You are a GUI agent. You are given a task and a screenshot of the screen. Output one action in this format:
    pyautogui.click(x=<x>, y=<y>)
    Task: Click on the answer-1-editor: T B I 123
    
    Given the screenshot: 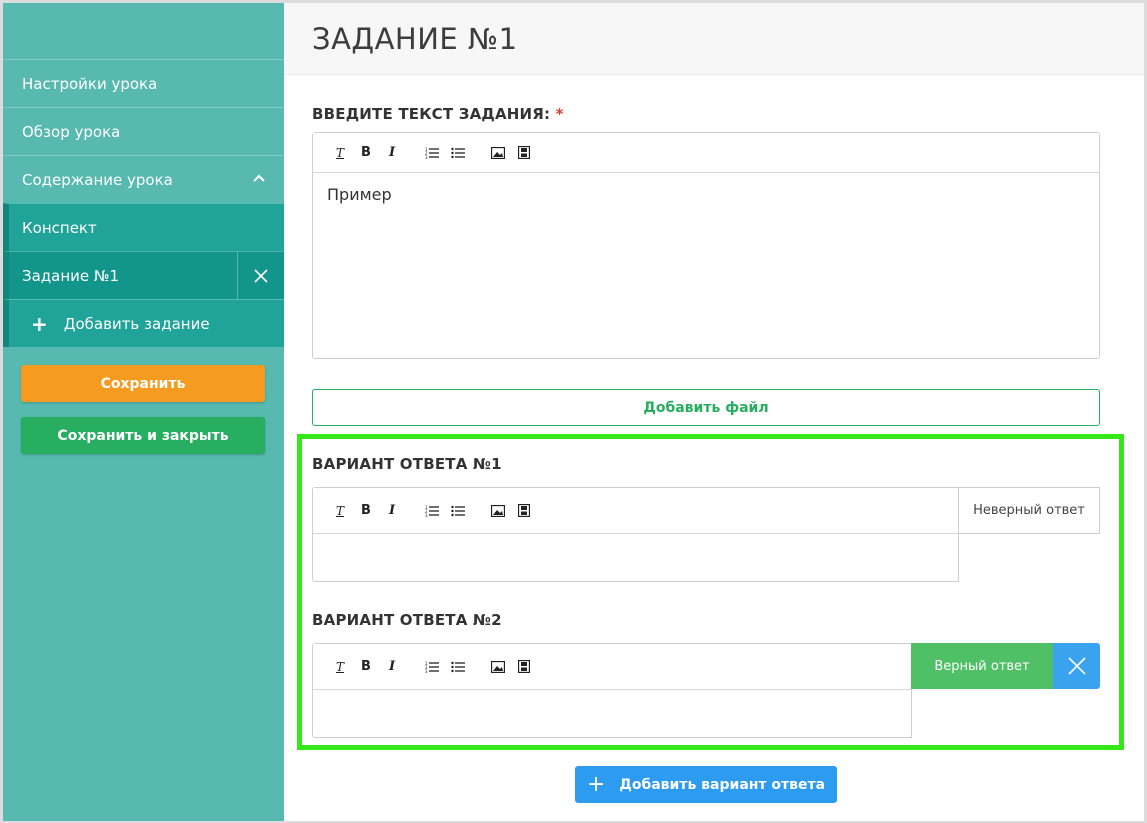 What is the action you would take?
    pyautogui.click(x=635, y=534)
    